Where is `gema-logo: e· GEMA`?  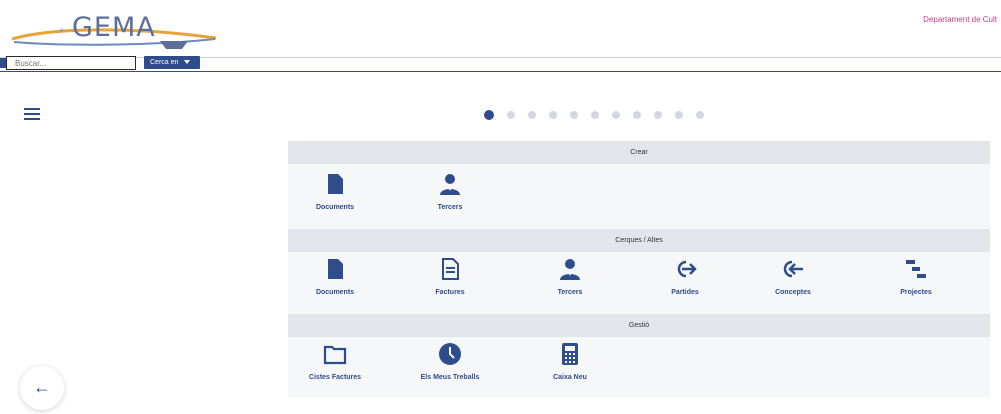 gema-logo: e· GEMA is located at coordinates (115, 31).